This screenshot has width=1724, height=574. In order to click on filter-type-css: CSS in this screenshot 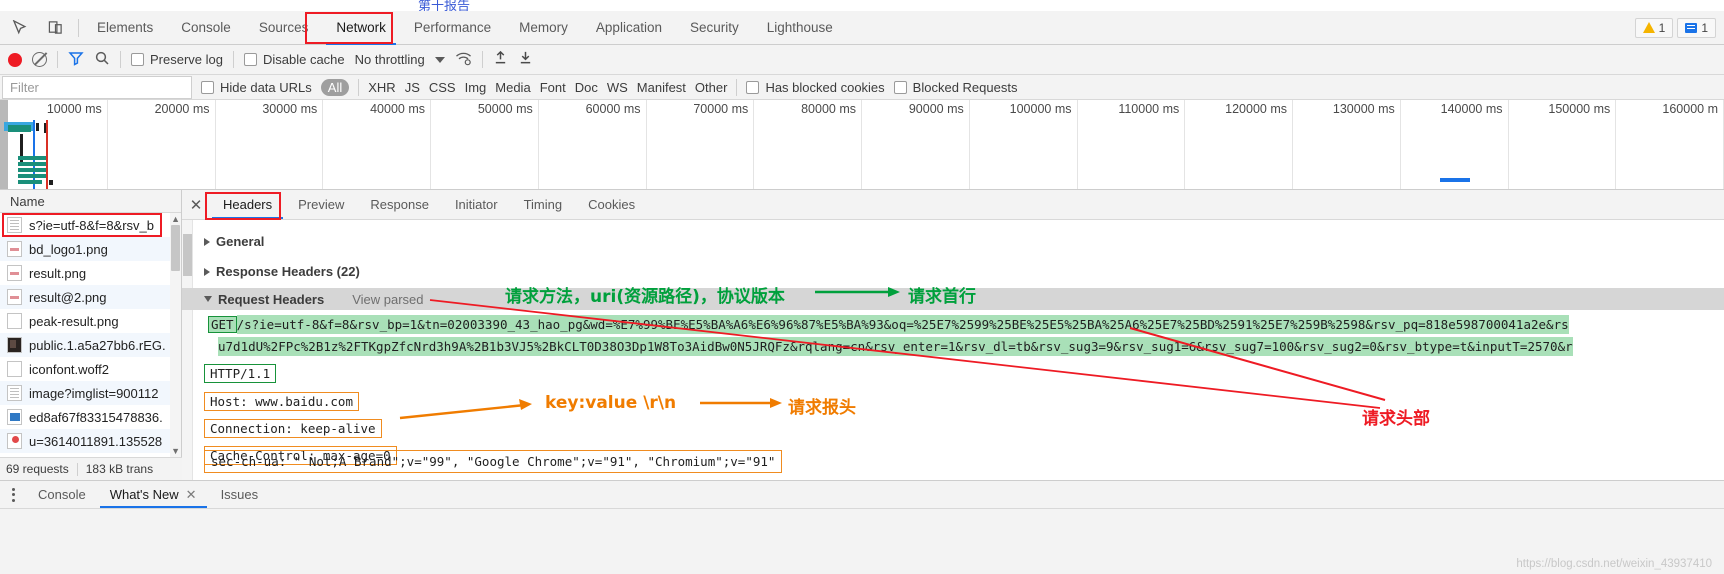, I will do `click(442, 87)`.